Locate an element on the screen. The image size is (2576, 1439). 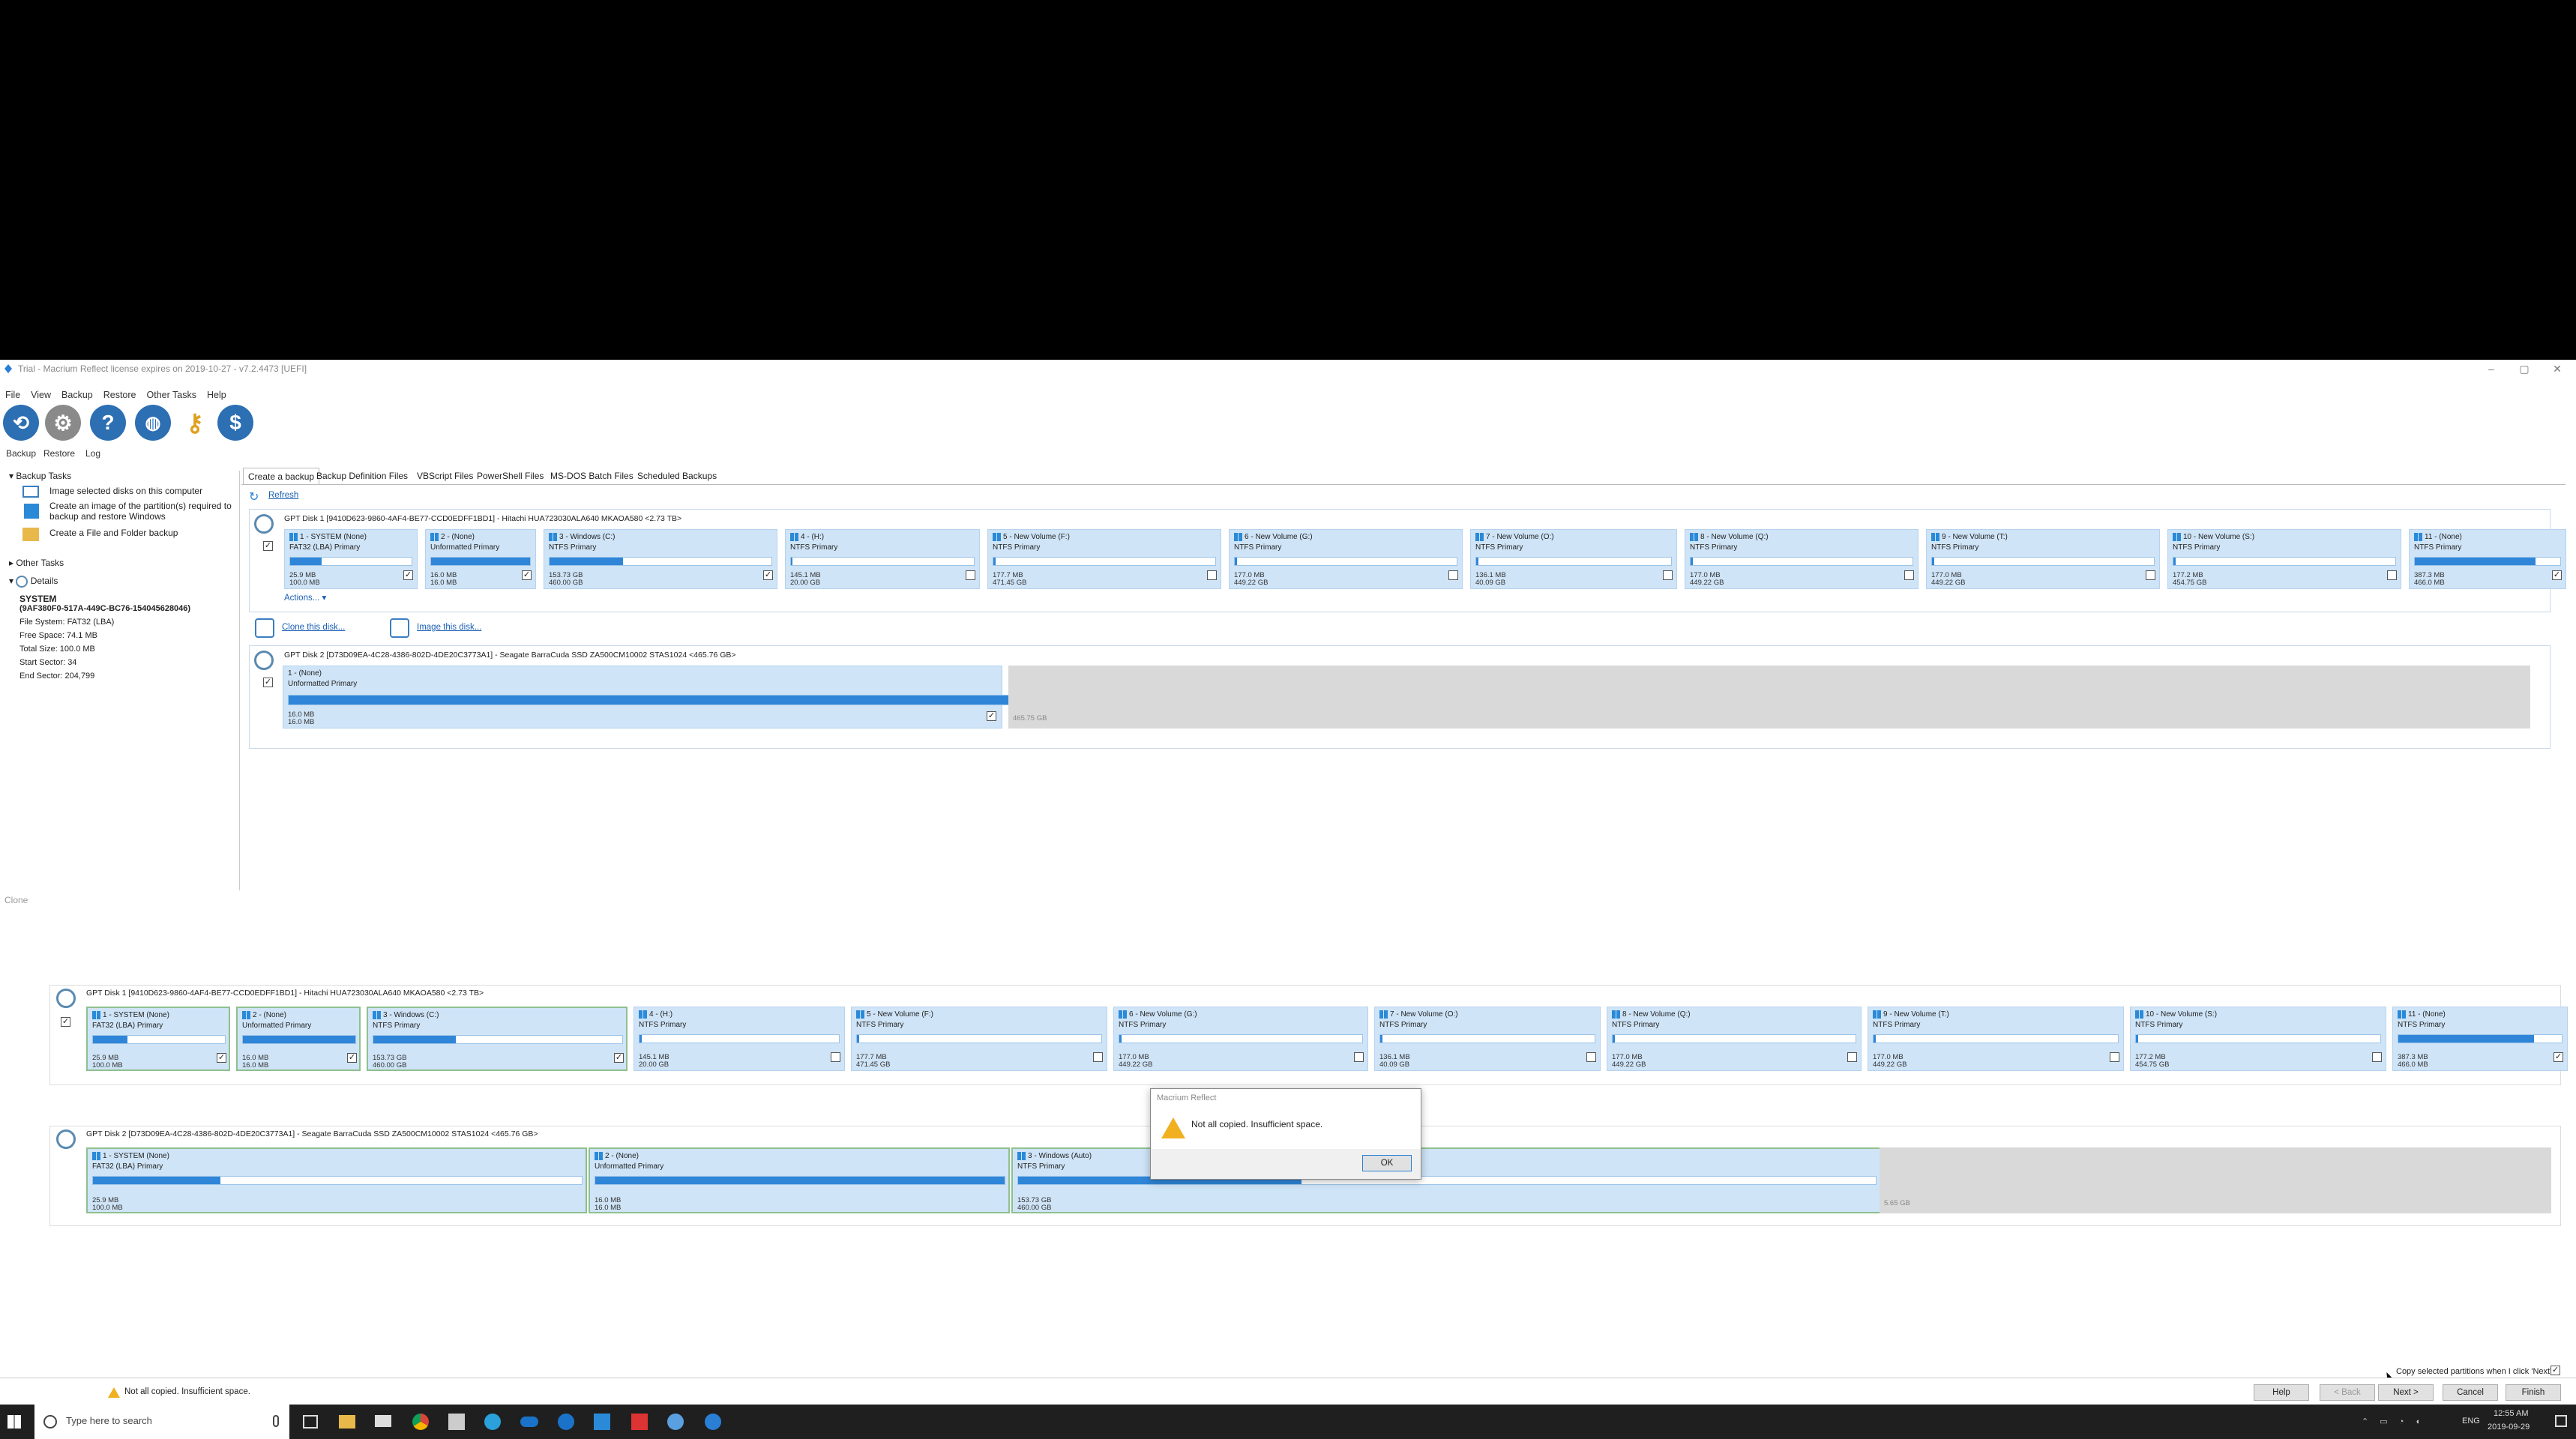
clock-date: 2019-09-29 is located at coordinates (2509, 1427).